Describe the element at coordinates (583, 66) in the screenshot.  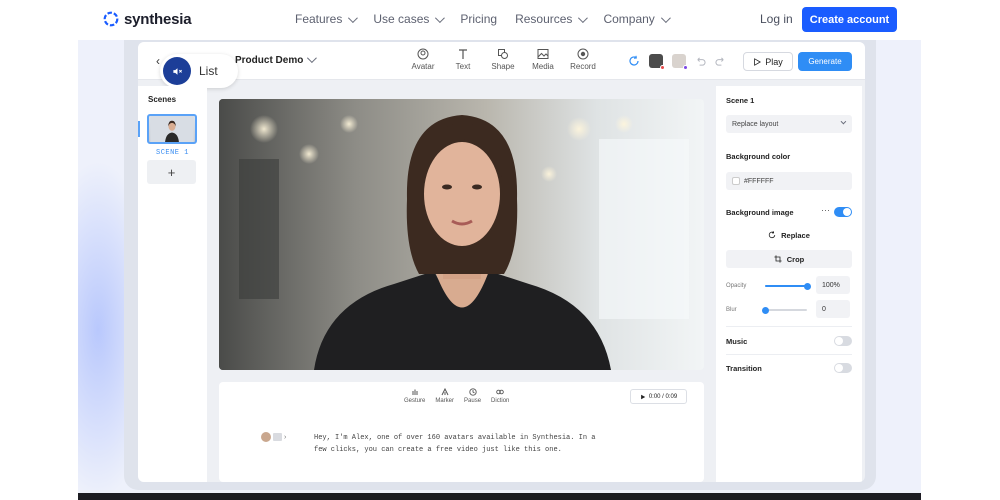
I see `tool-label: Record` at that location.